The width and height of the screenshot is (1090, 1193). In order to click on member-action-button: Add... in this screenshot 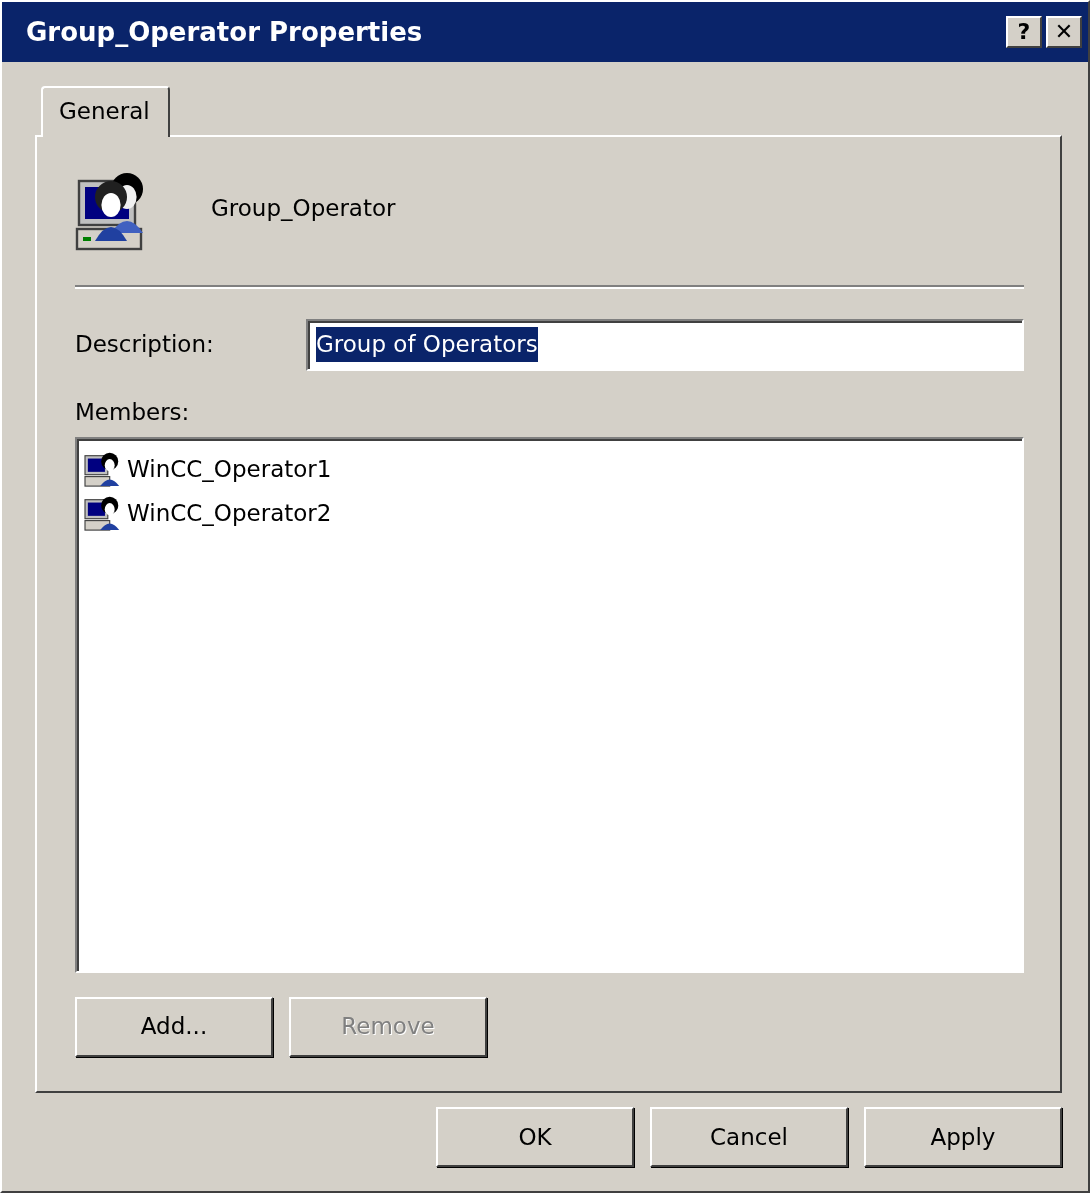, I will do `click(174, 1026)`.